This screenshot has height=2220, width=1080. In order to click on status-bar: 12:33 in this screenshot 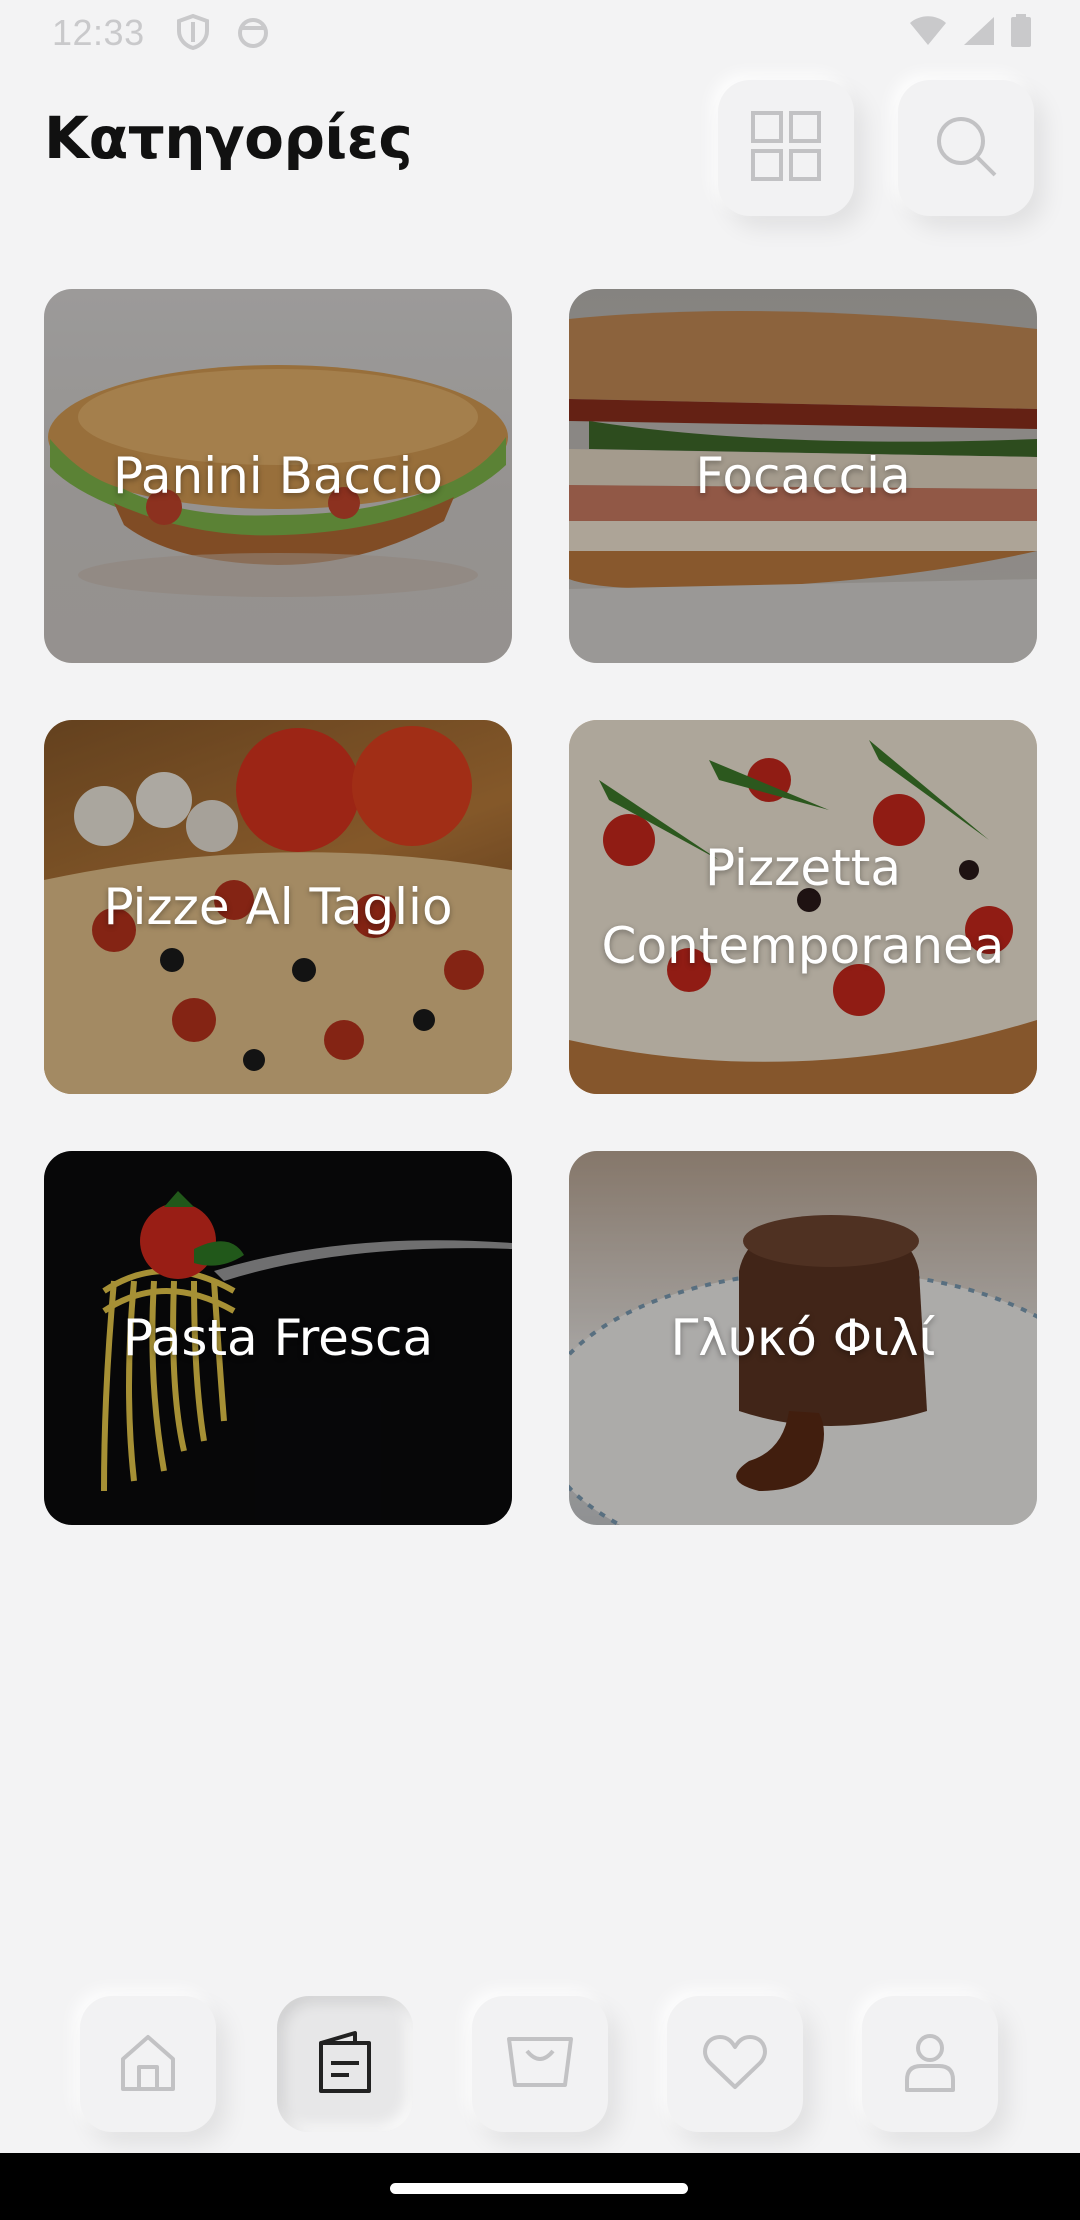, I will do `click(540, 33)`.